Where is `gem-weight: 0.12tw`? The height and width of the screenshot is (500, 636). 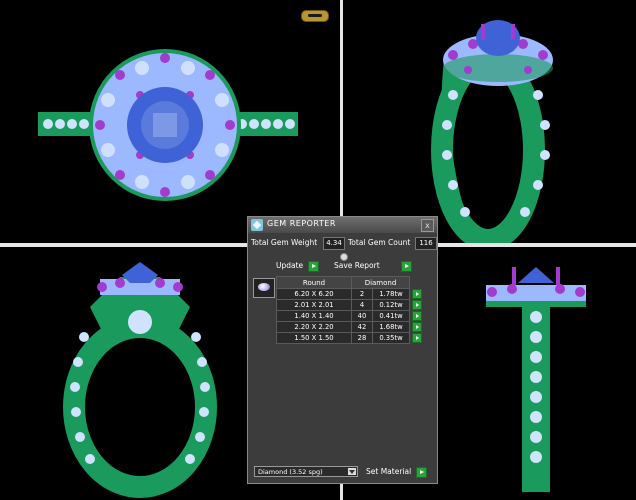 gem-weight: 0.12tw is located at coordinates (391, 305).